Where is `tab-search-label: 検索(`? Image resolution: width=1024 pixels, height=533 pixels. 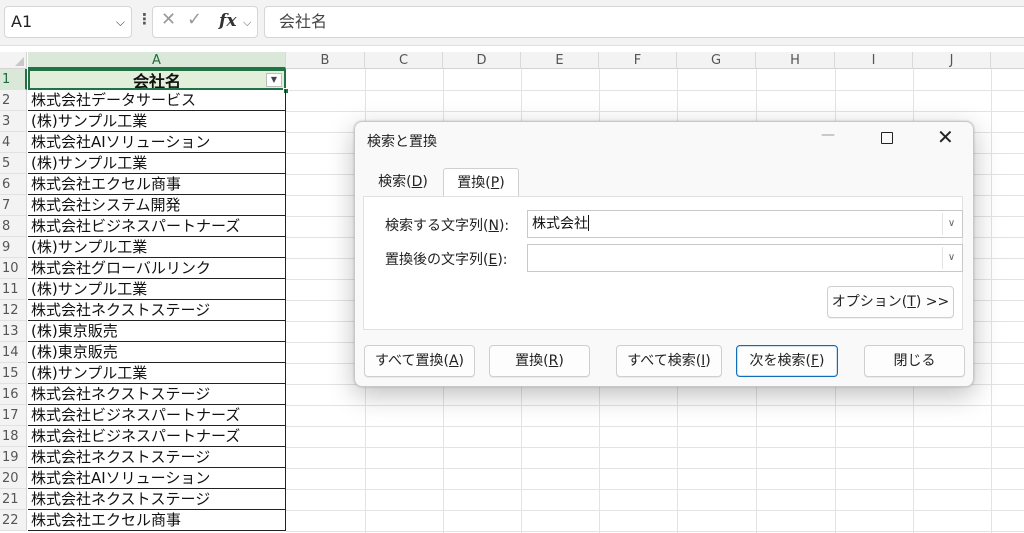
tab-search-label: 検索( is located at coordinates (395, 182).